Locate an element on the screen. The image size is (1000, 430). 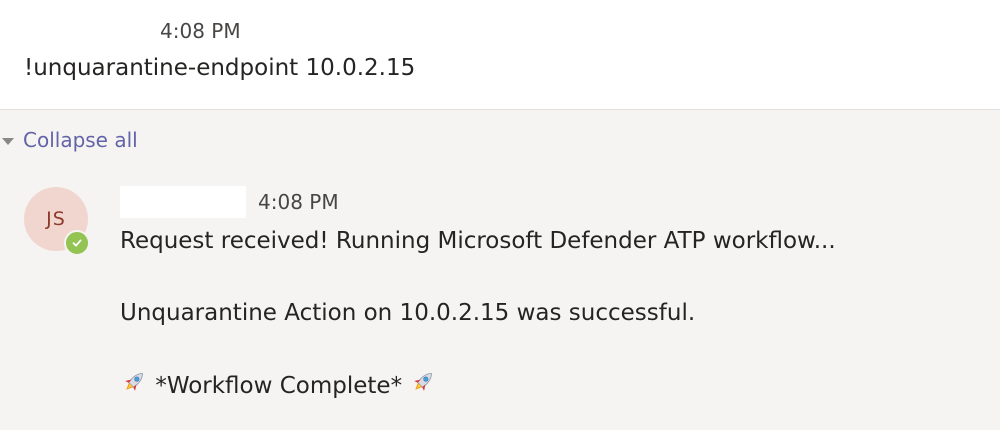
reply-header: 4:08 PM is located at coordinates (229, 202).